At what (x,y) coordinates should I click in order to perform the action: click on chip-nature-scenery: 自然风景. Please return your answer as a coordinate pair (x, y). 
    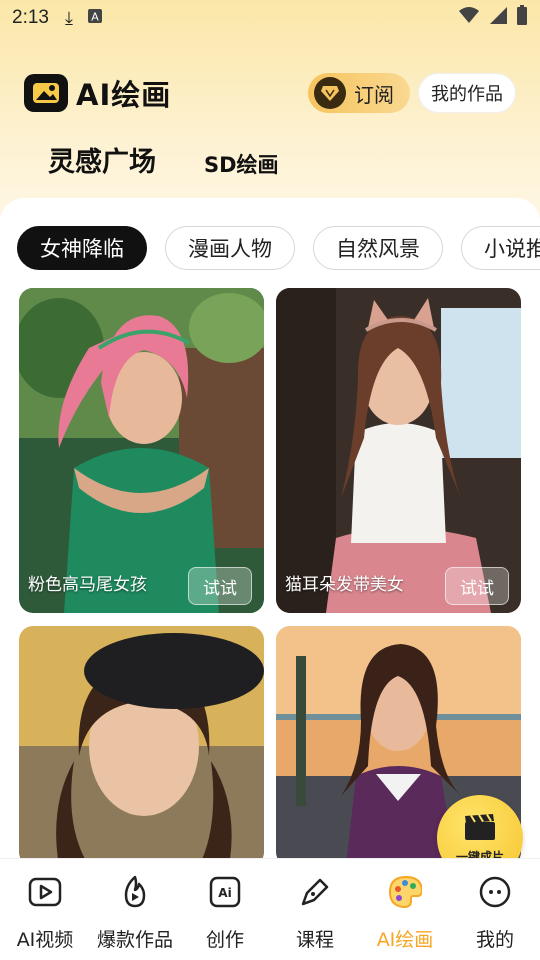
    Looking at the image, I should click on (378, 248).